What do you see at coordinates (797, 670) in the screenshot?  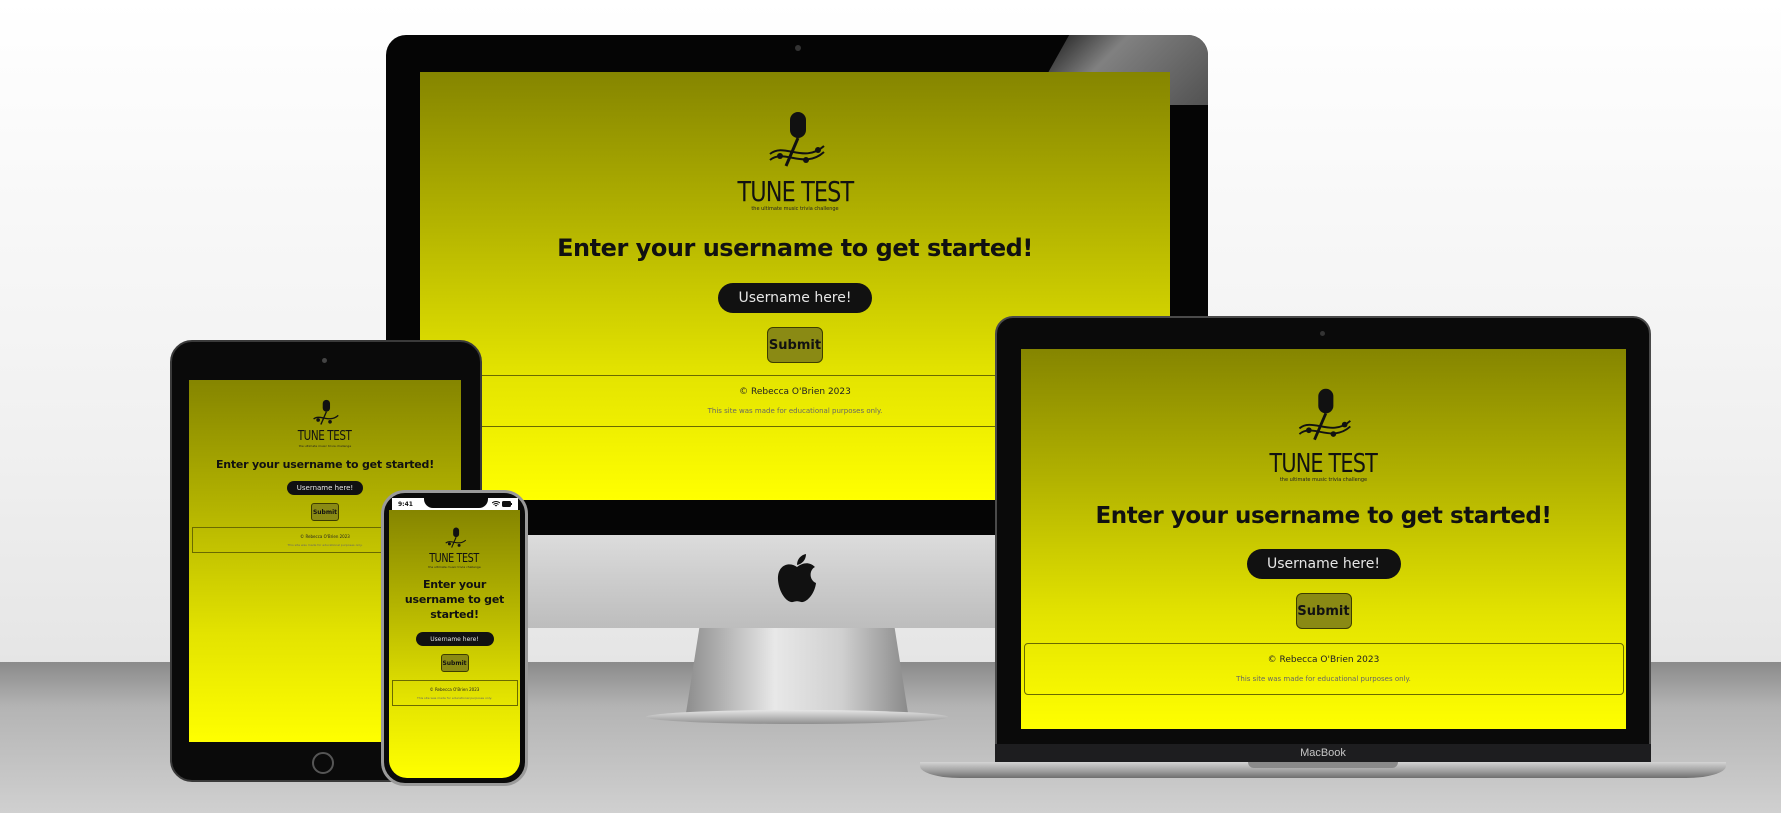 I see `imac-stand` at bounding box center [797, 670].